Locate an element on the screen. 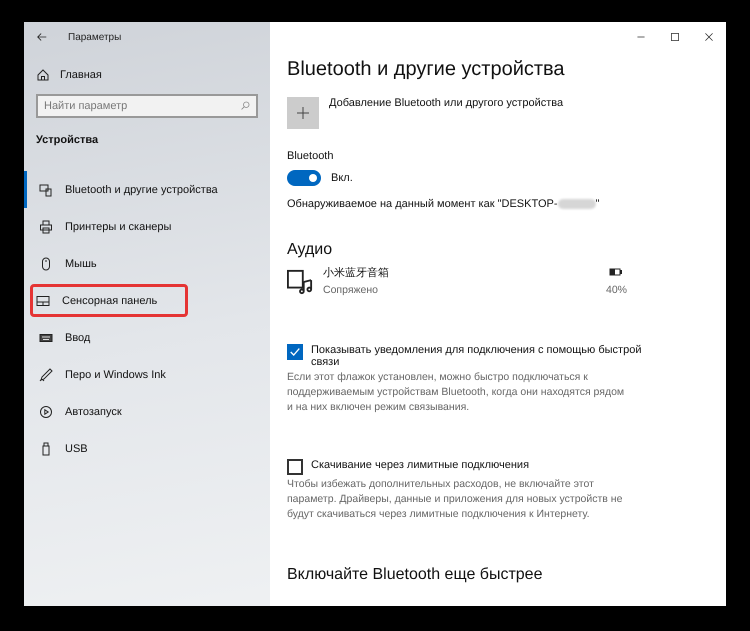 Image resolution: width=750 pixels, height=631 pixels. section-heading: Включайте Bluetooth еще быстрее is located at coordinates (415, 575).